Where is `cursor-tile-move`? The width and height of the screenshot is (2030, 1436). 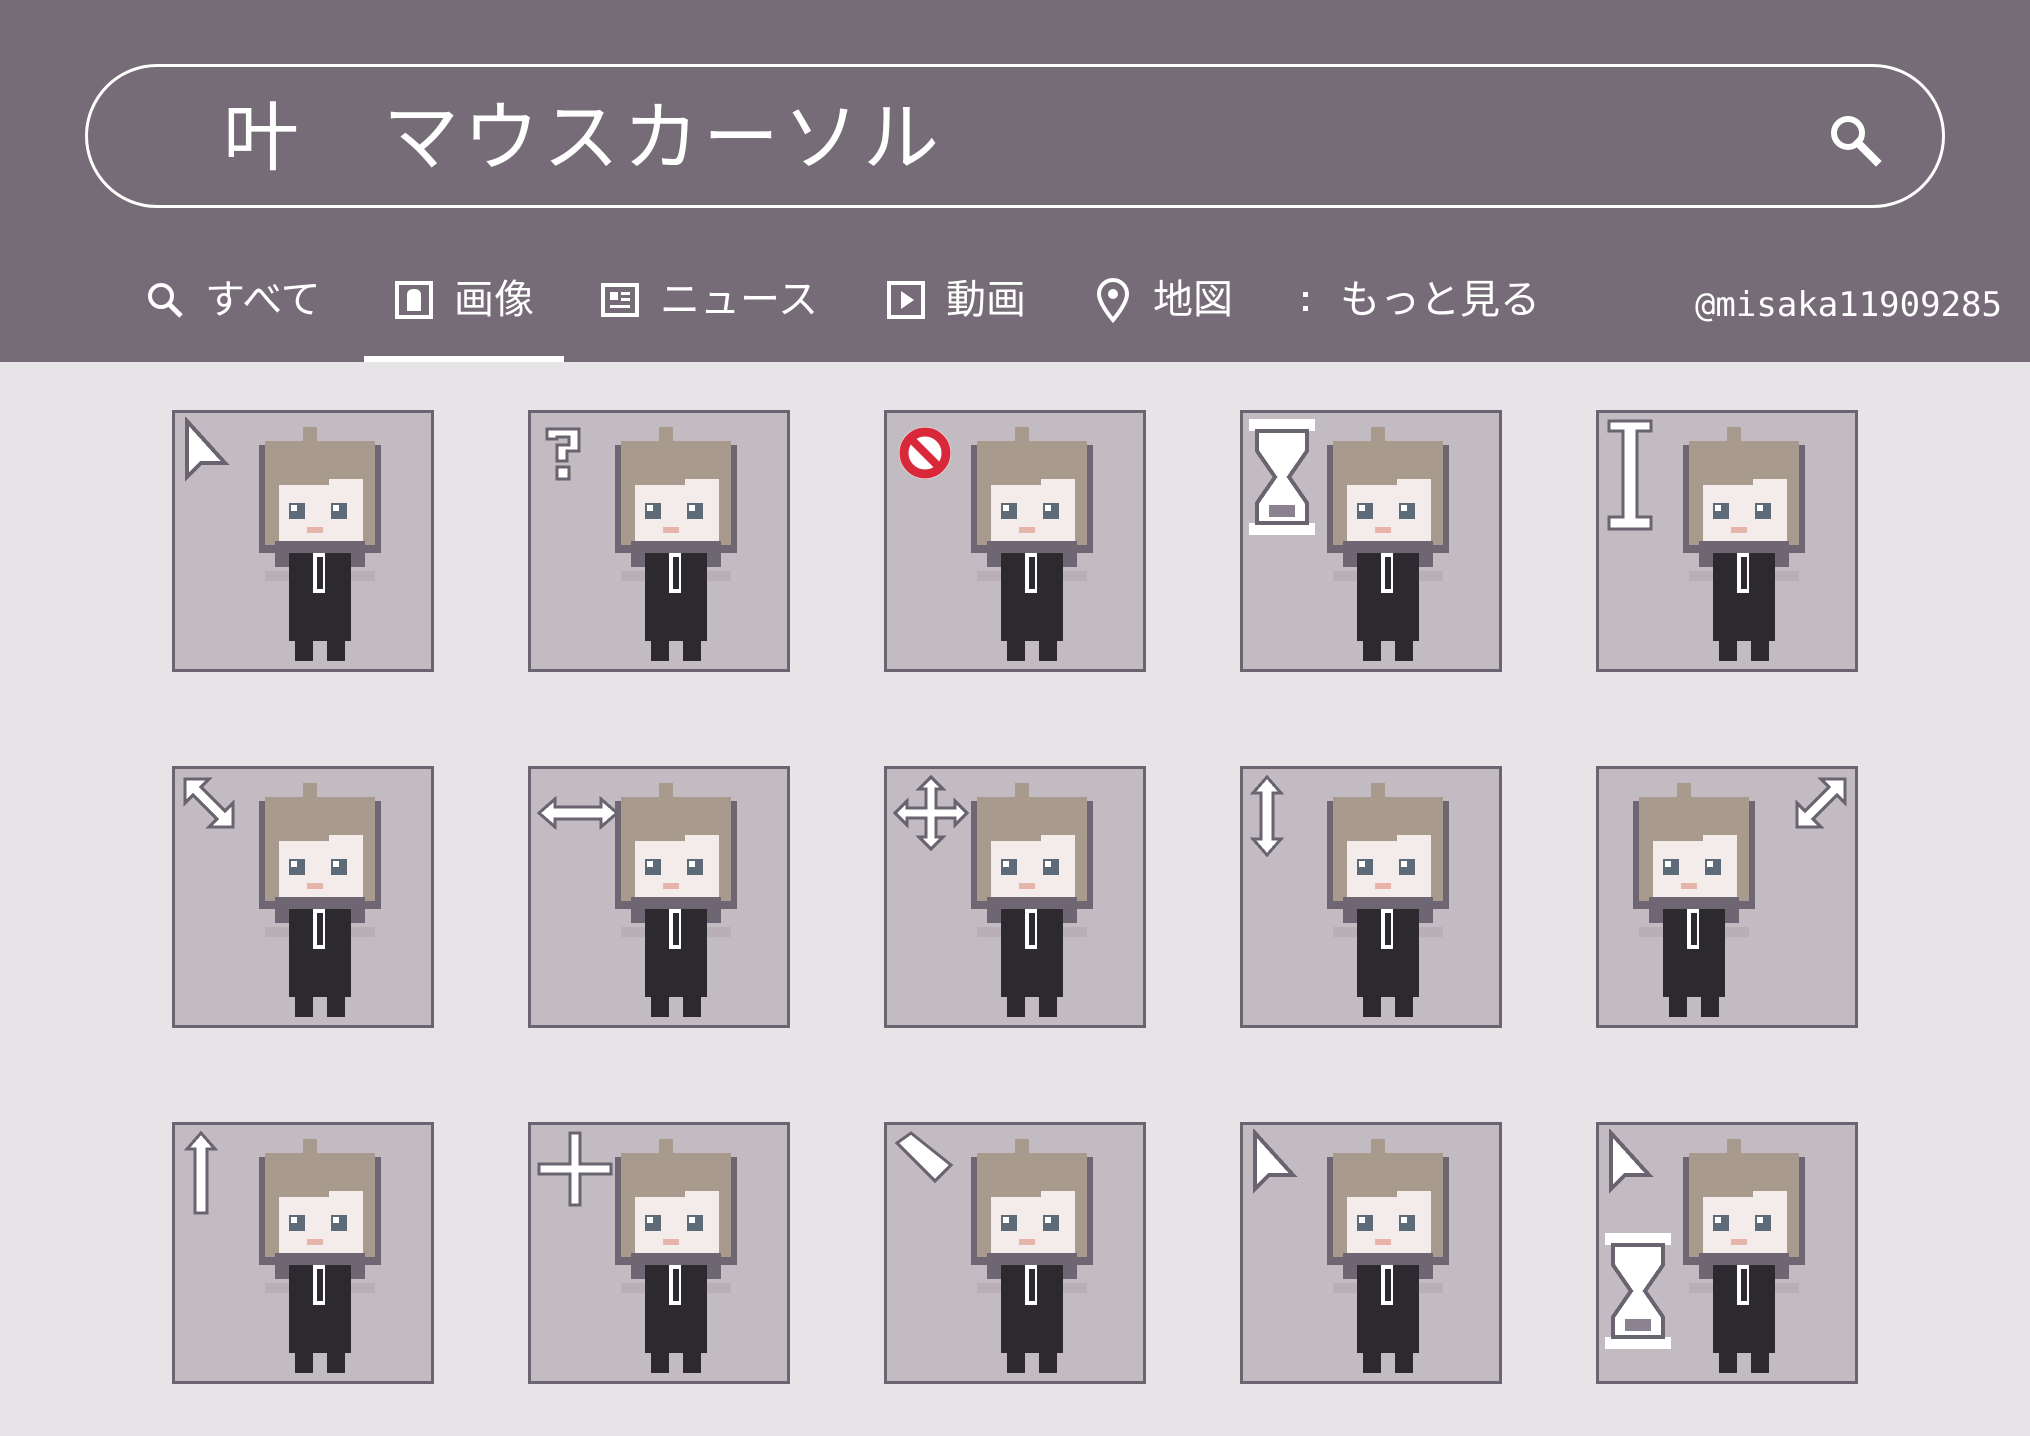
cursor-tile-move is located at coordinates (1015, 897).